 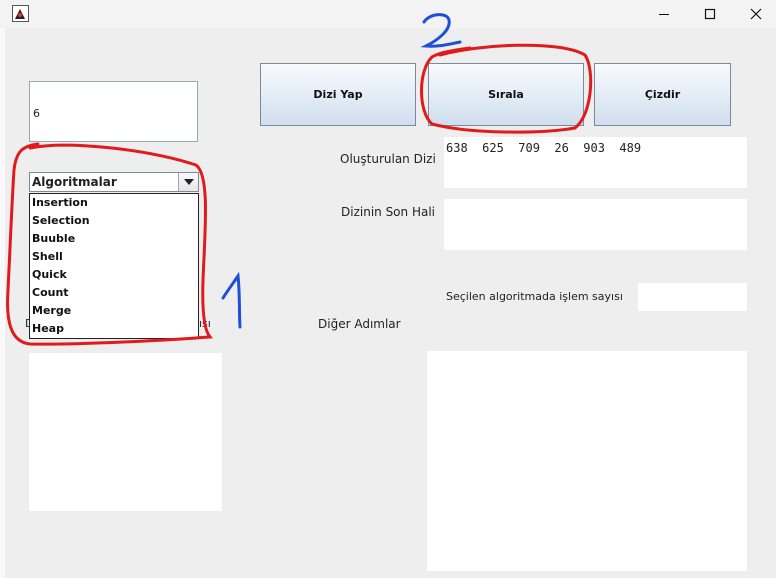 I want to click on hidden-right-label: ısı, so click(x=205, y=323).